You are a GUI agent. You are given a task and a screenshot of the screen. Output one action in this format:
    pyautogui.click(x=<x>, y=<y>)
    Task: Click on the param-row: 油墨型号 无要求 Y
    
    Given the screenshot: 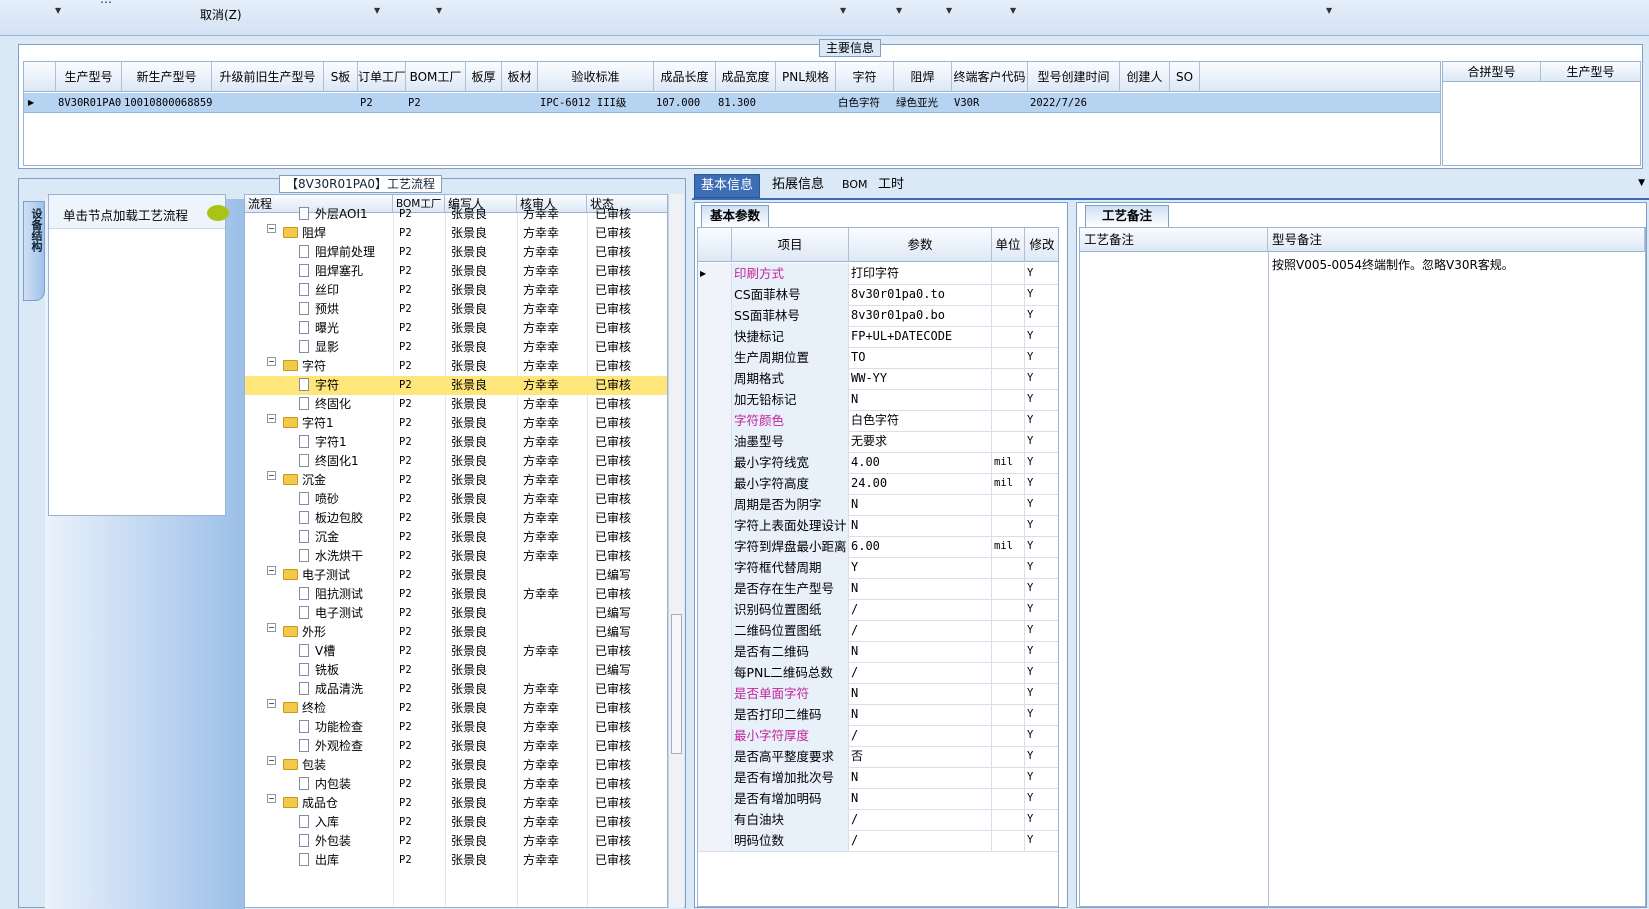 What is the action you would take?
    pyautogui.click(x=878, y=442)
    